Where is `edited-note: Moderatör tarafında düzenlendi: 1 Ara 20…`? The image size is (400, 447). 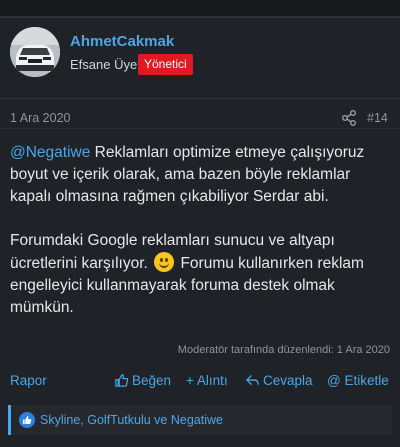 edited-note: Moderatör tarafında düzenlendi: 1 Ara 20… is located at coordinates (283, 350).